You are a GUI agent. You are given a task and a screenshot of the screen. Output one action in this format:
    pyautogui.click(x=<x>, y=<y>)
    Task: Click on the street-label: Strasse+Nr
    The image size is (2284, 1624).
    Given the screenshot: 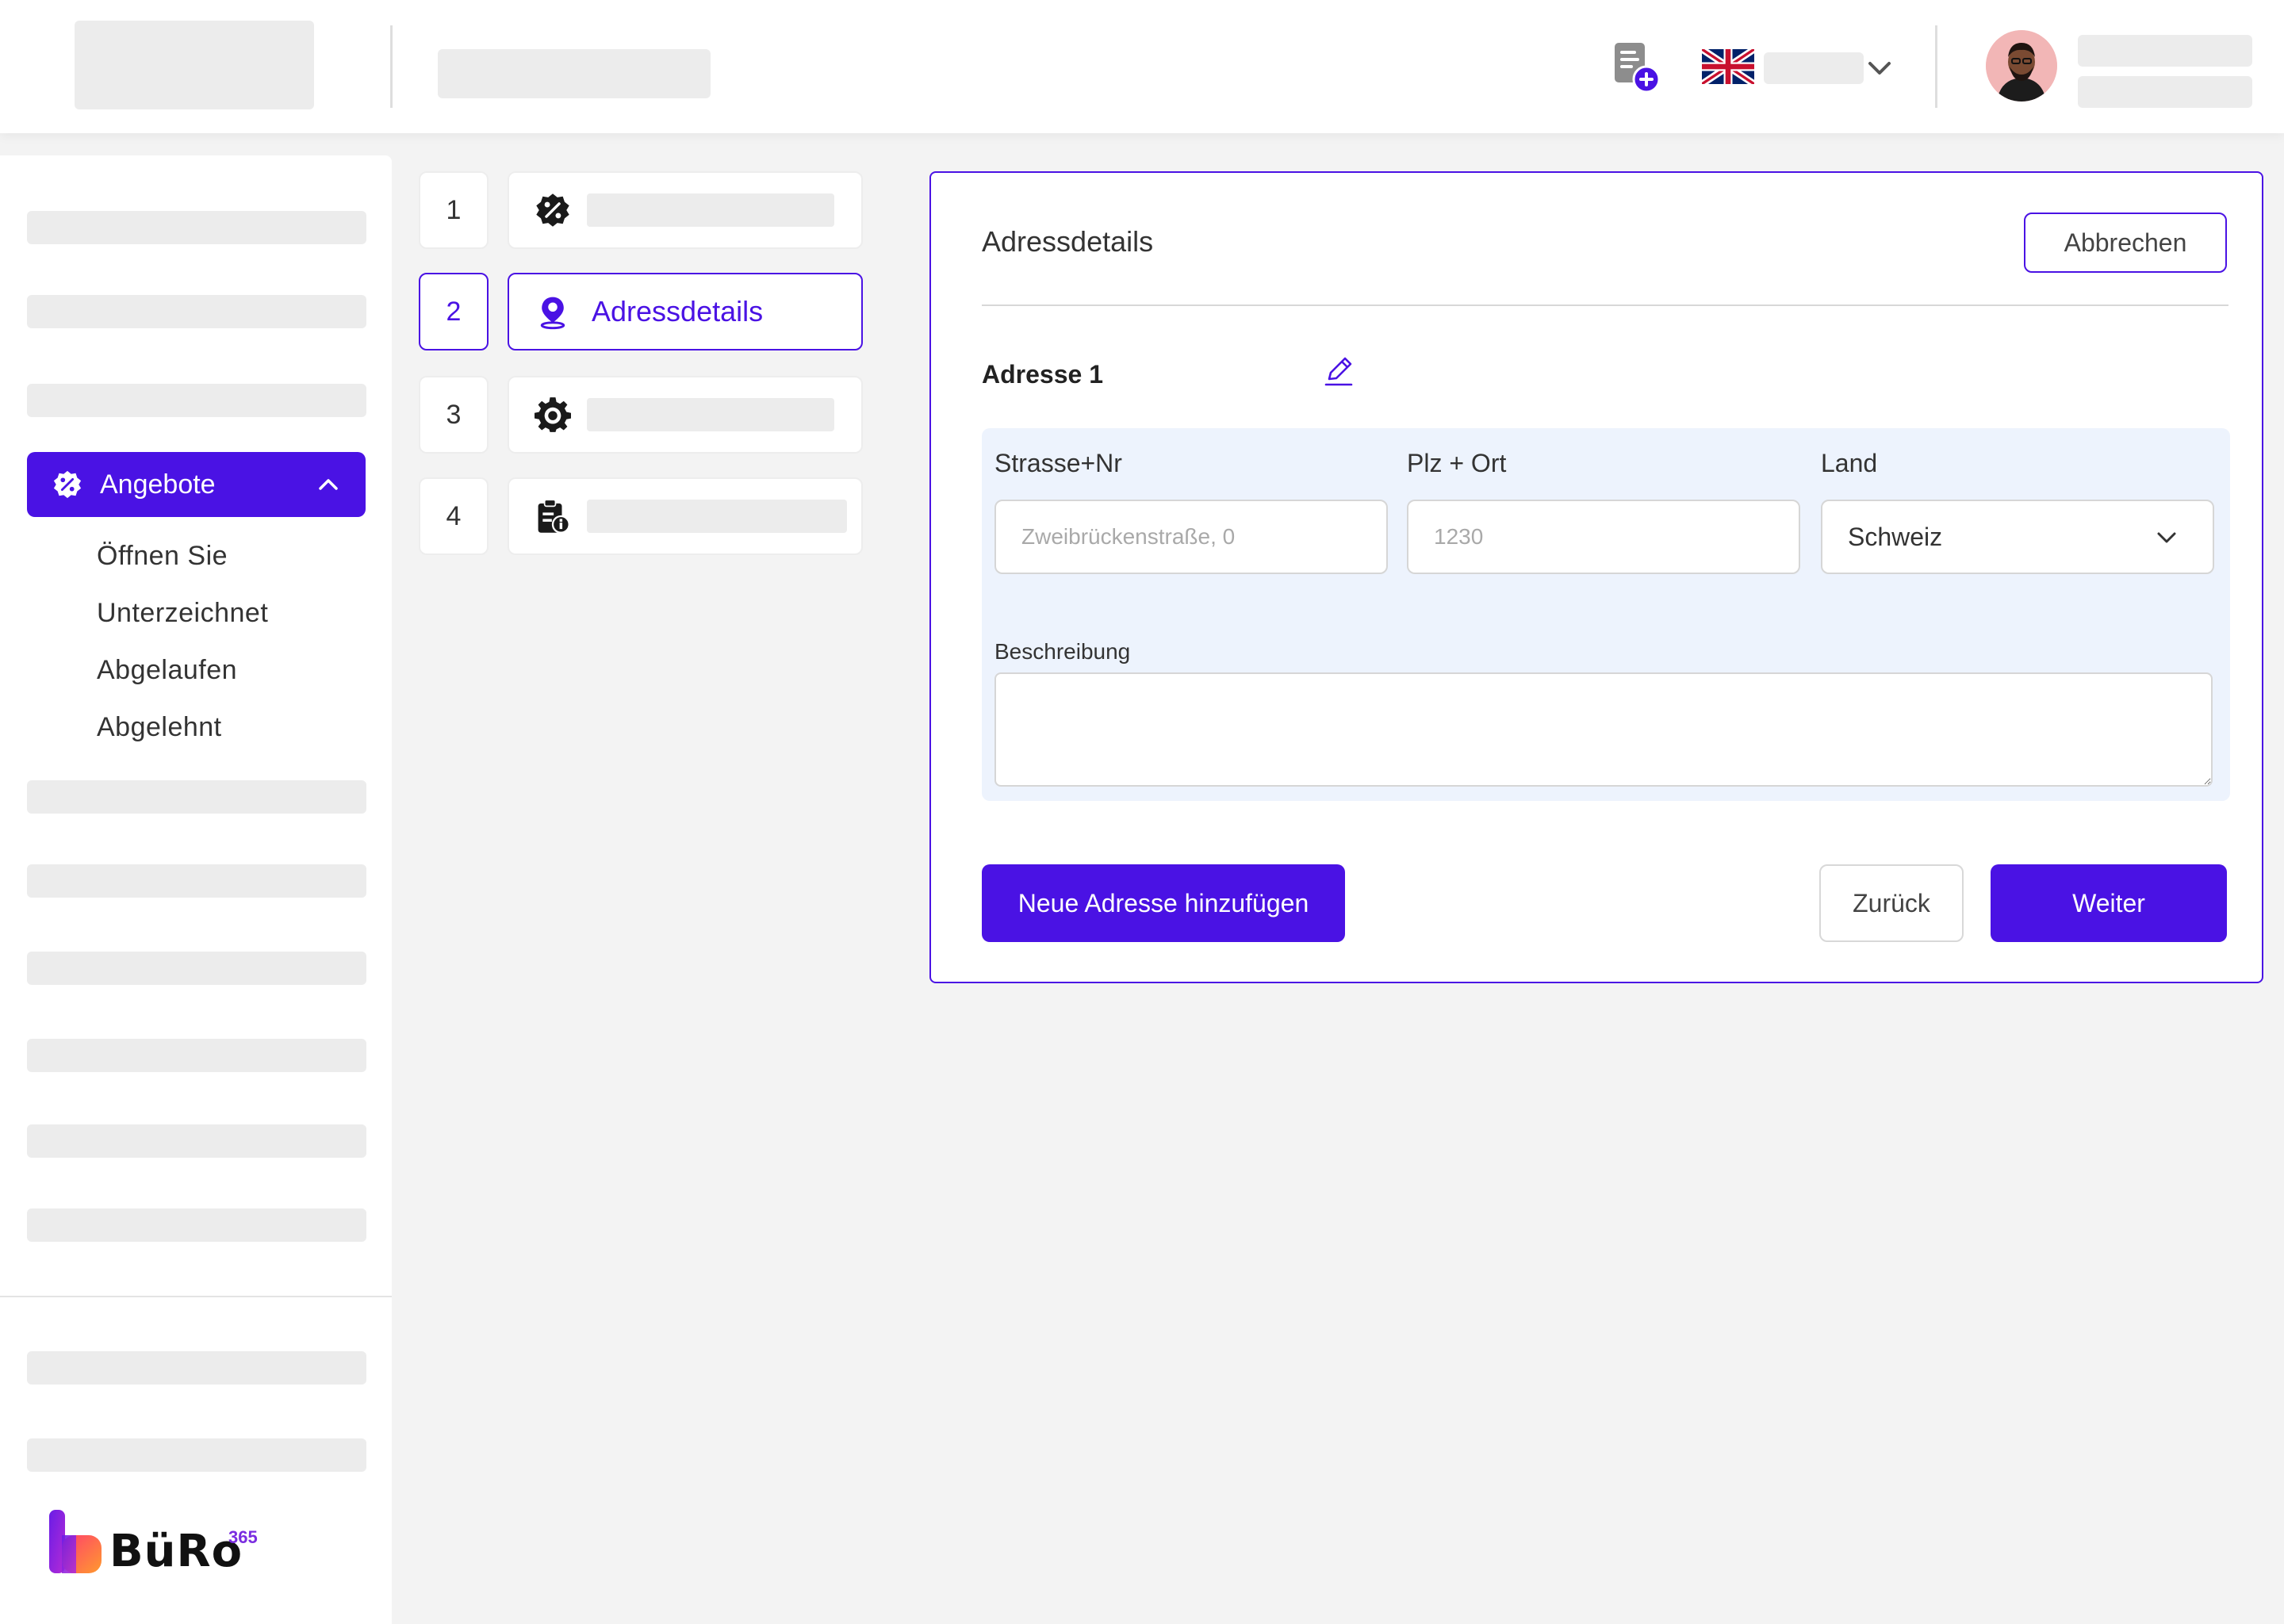 What is the action you would take?
    pyautogui.click(x=1058, y=463)
    